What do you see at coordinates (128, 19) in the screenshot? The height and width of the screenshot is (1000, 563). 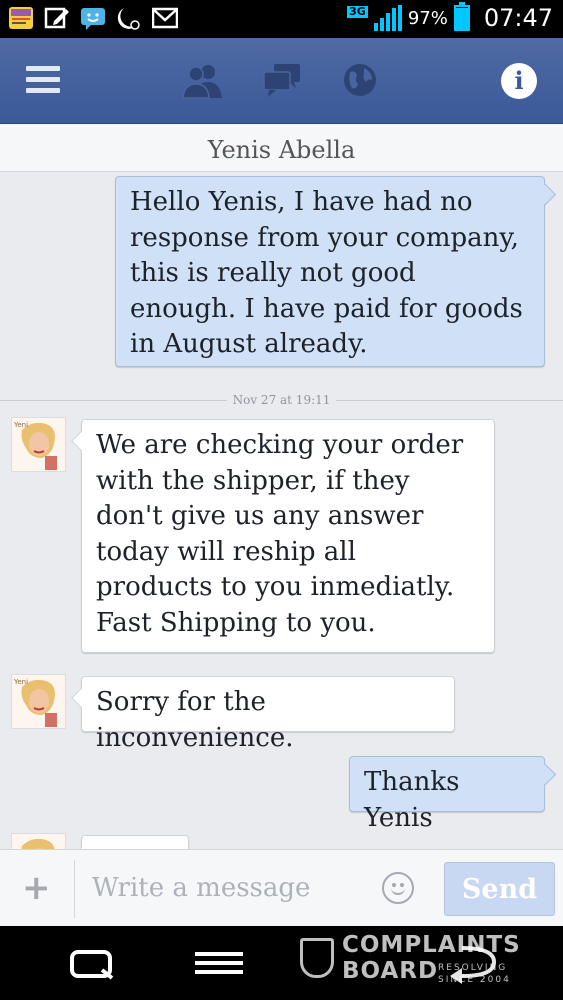 I see `moon-icon` at bounding box center [128, 19].